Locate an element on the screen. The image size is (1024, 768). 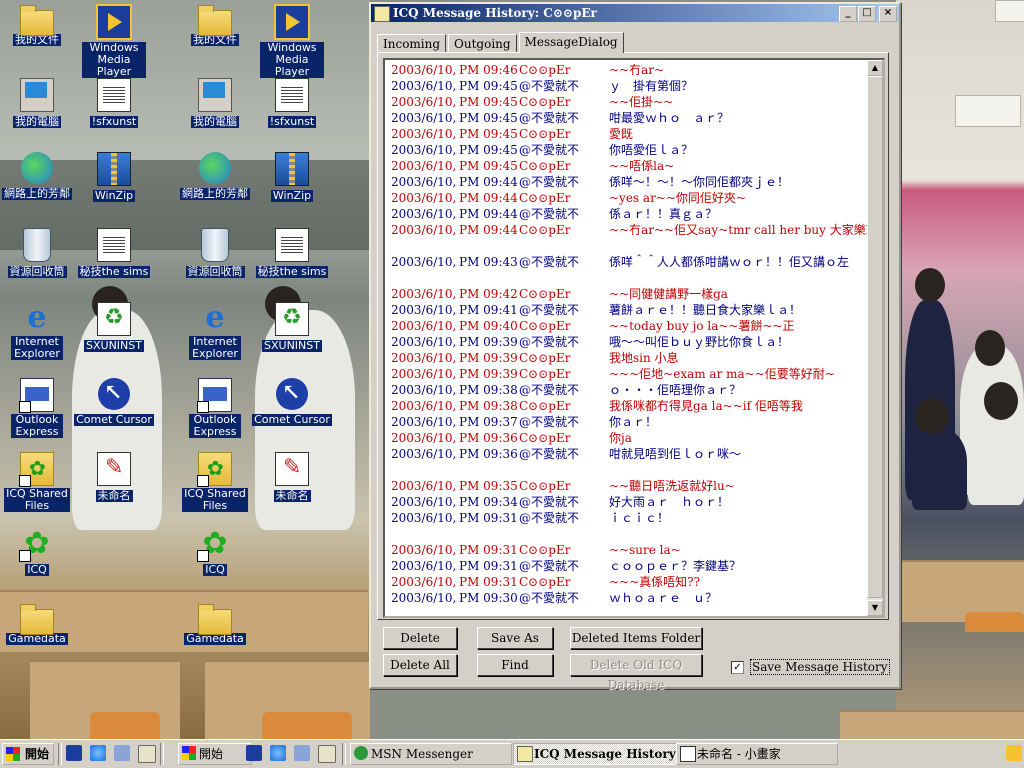
window-titlebar: ICQ Message History: C⊙⊙pEr _ □ × is located at coordinates (635, 13).